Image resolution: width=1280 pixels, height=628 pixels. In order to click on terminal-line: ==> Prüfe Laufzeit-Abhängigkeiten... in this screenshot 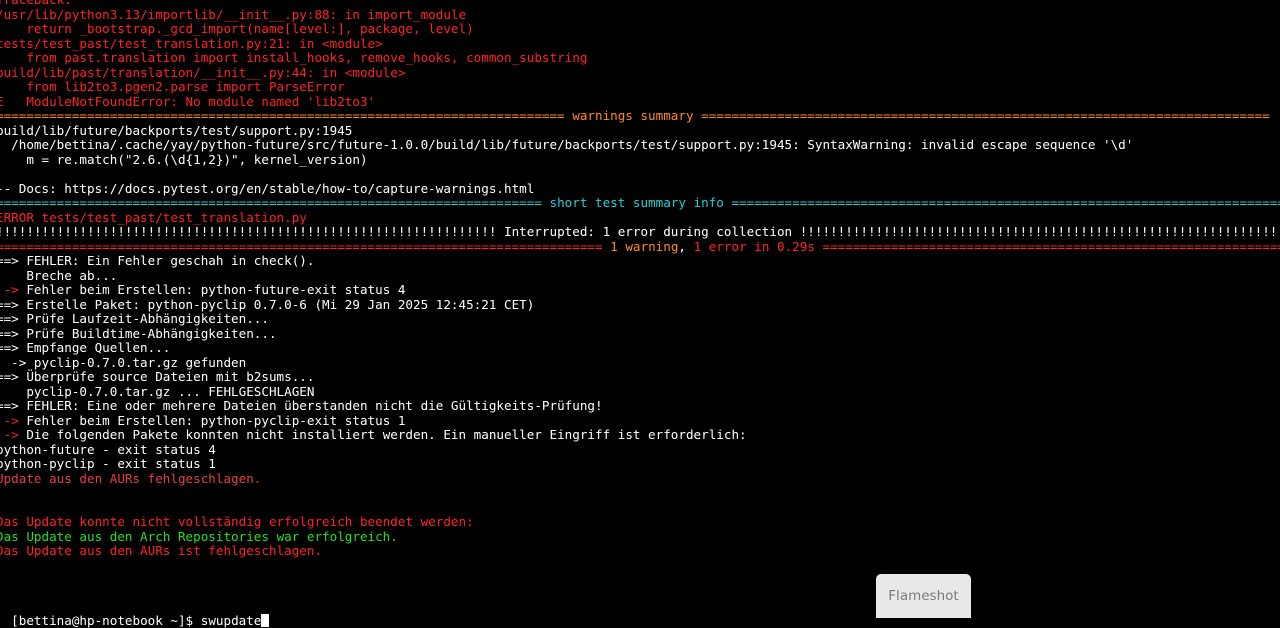, I will do `click(134, 318)`.